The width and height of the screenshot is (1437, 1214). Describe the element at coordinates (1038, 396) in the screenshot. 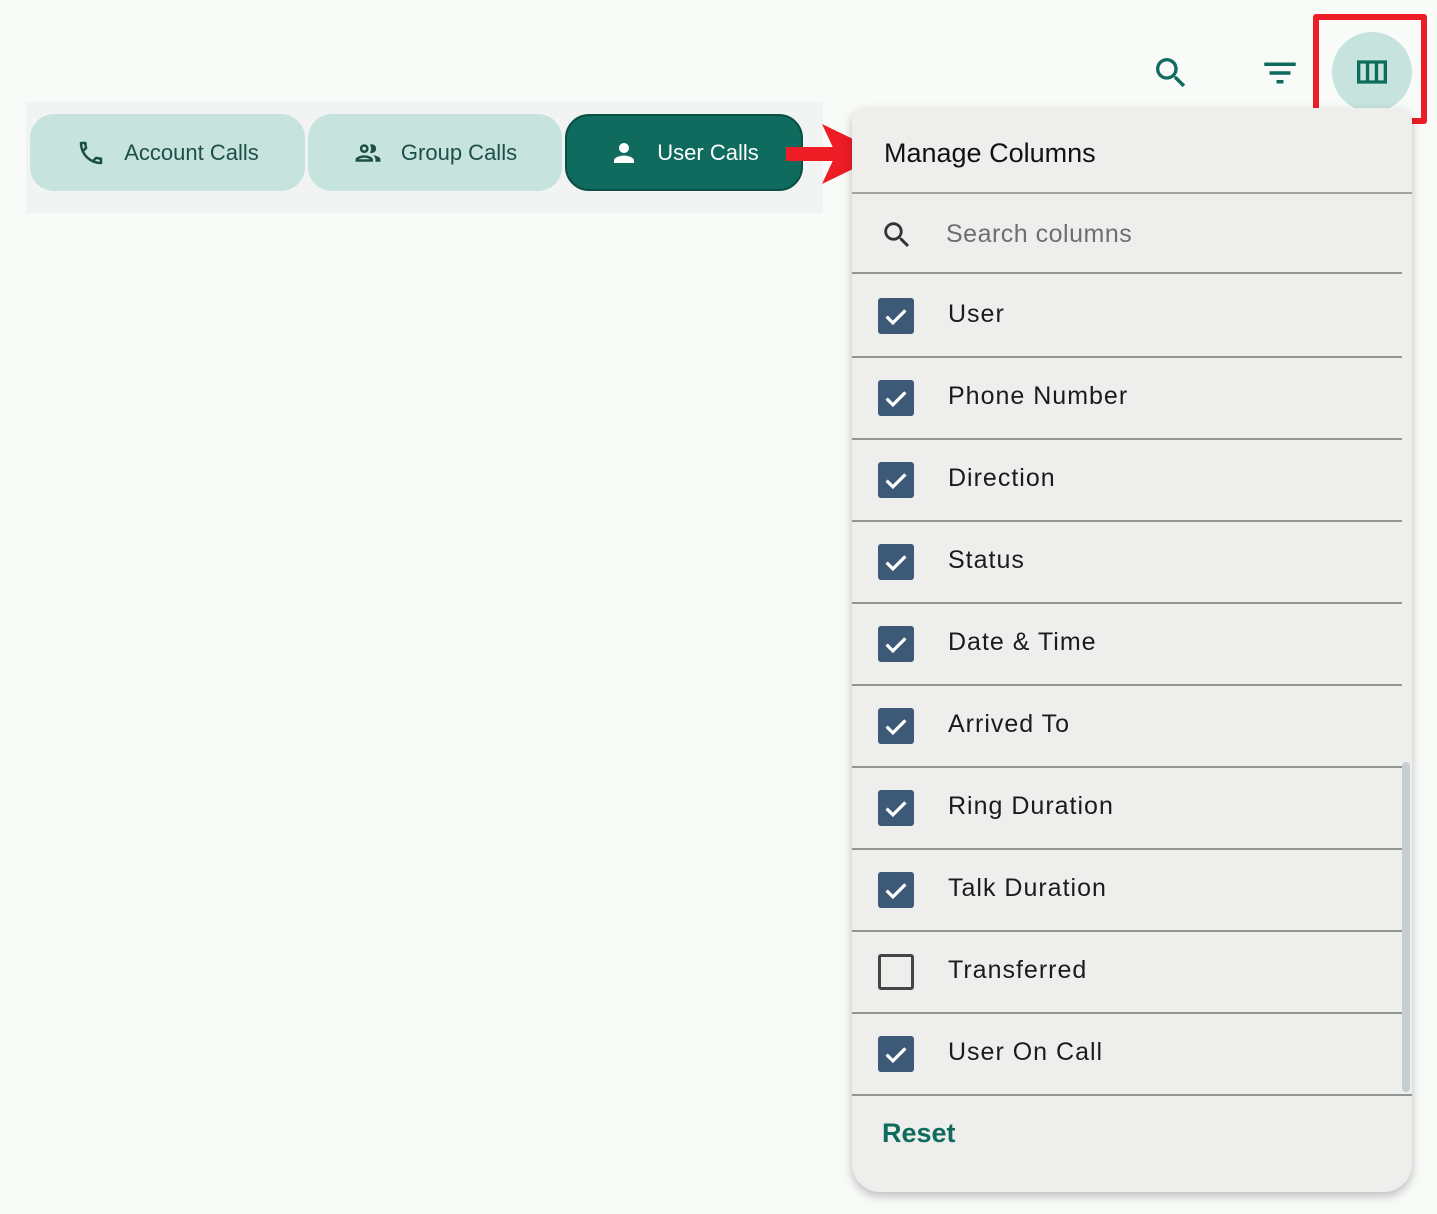

I see `column-option-label: Phone Number` at that location.